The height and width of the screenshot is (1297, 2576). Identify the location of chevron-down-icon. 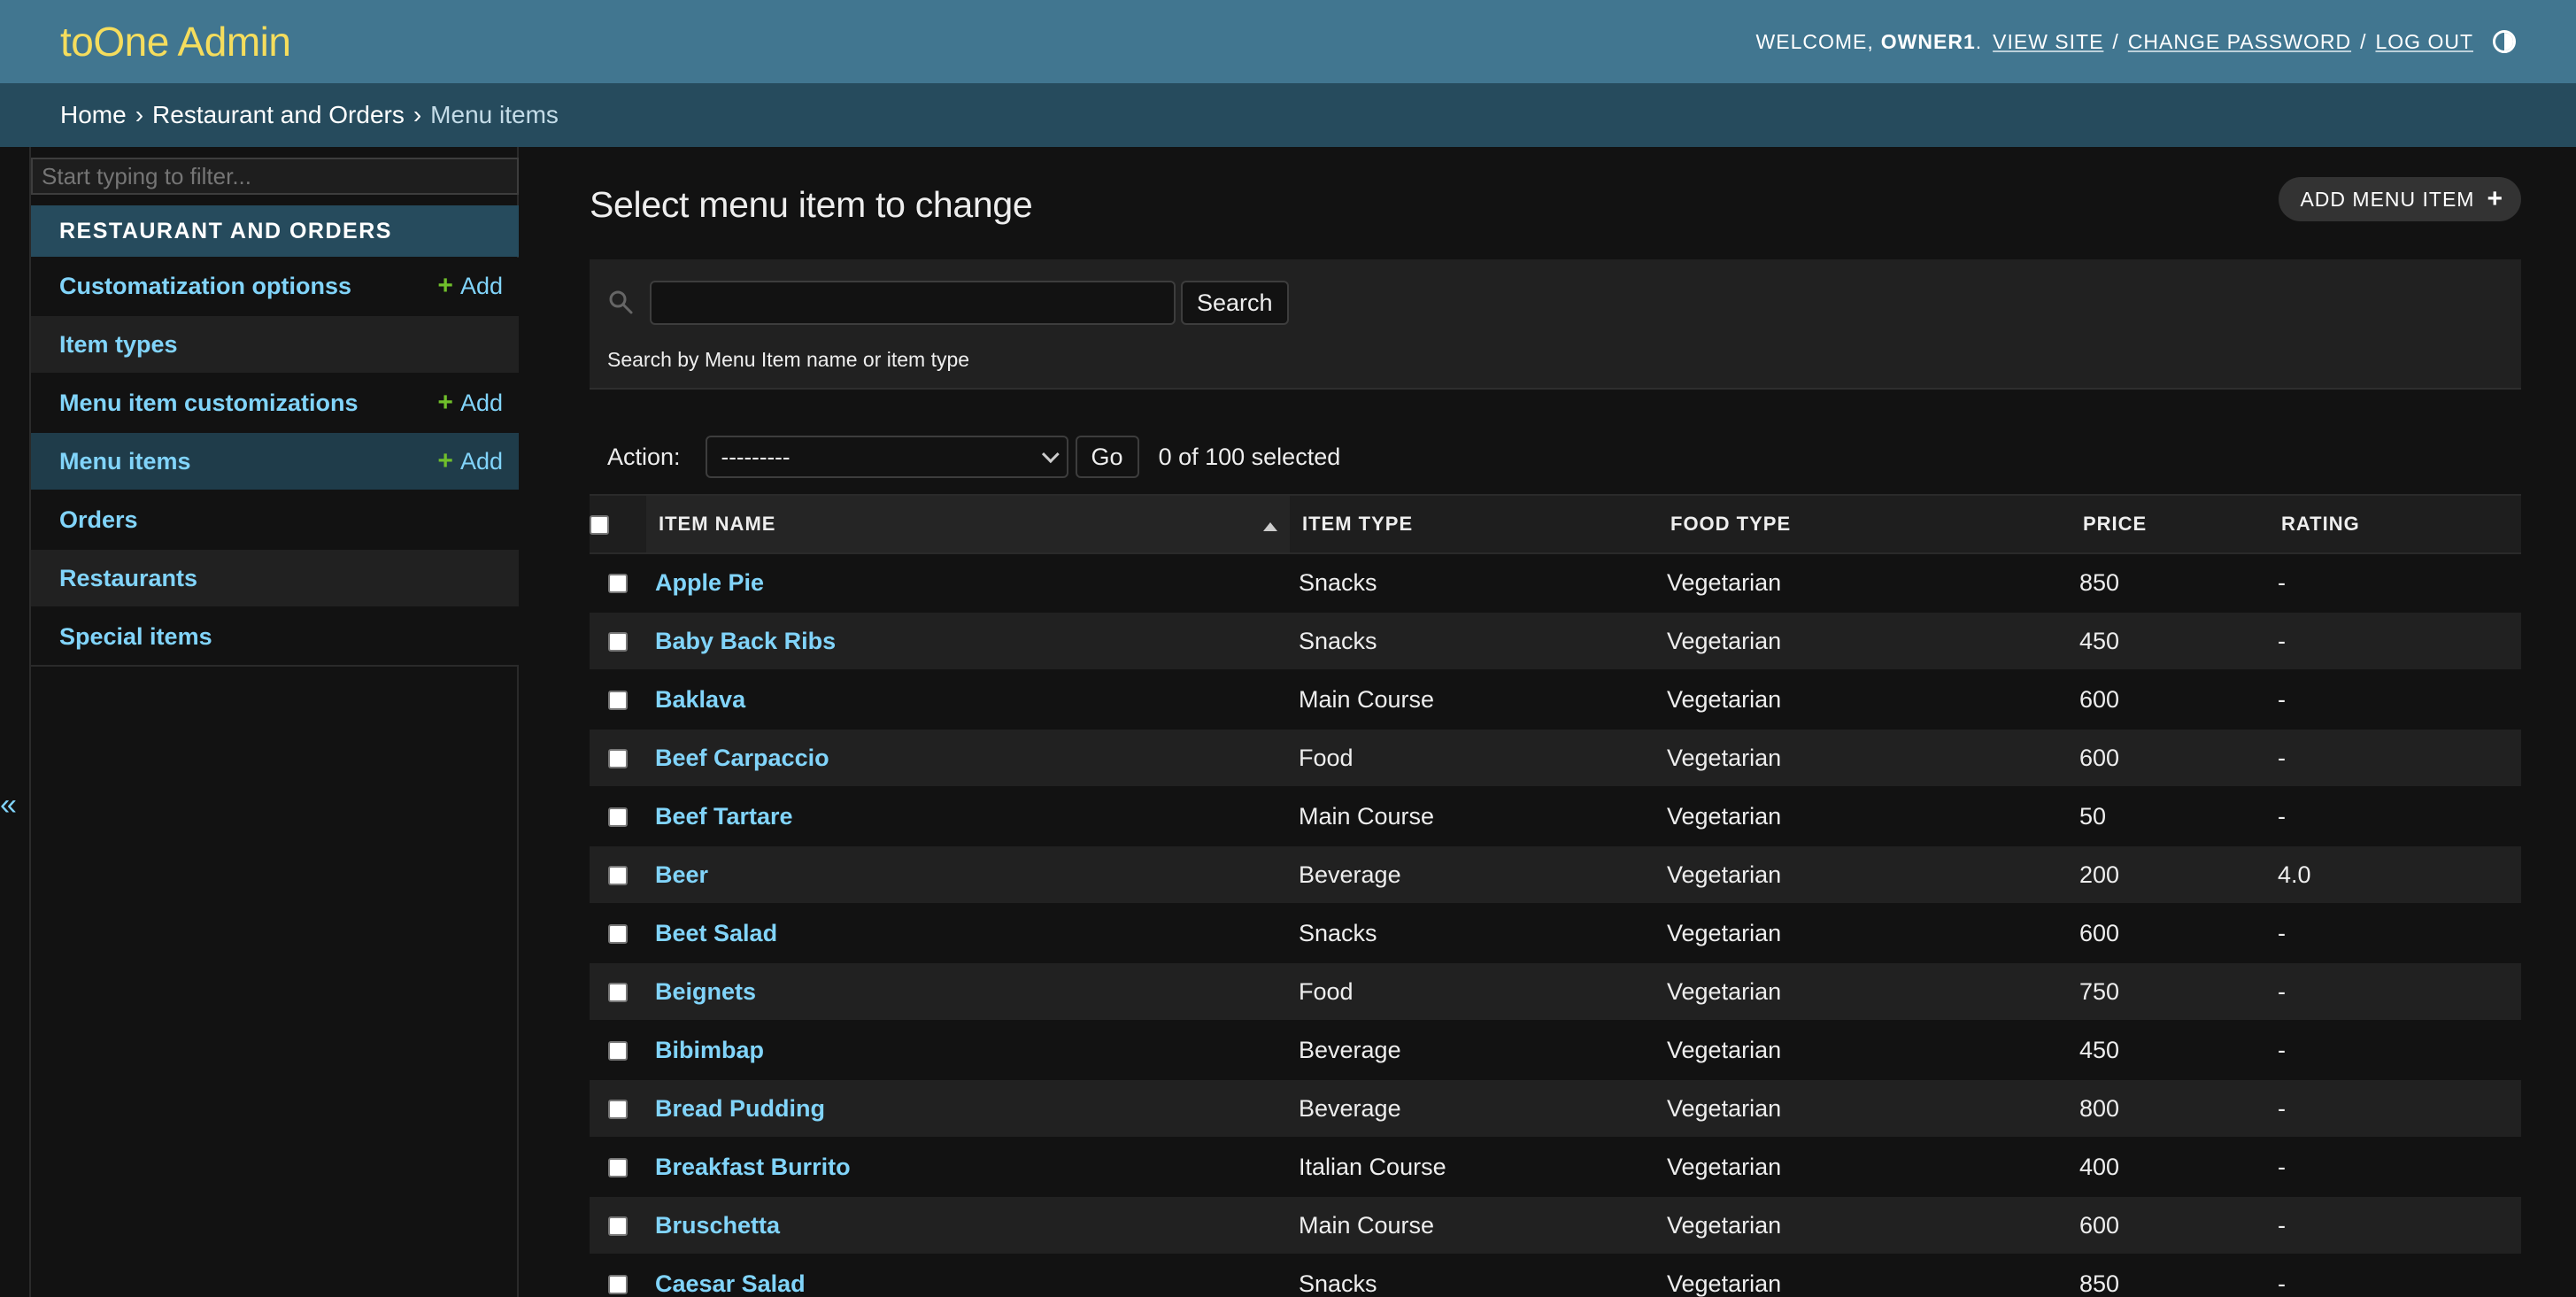
(1050, 454).